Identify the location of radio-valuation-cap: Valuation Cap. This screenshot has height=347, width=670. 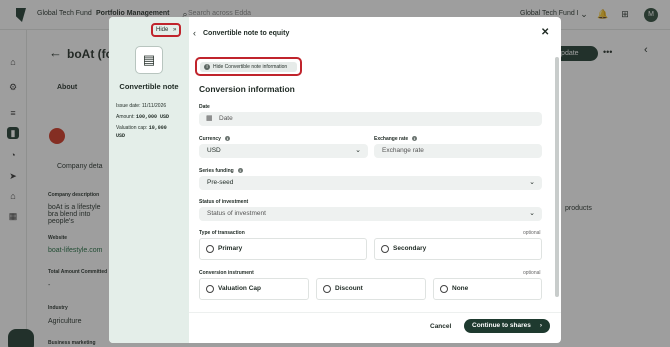
(254, 289).